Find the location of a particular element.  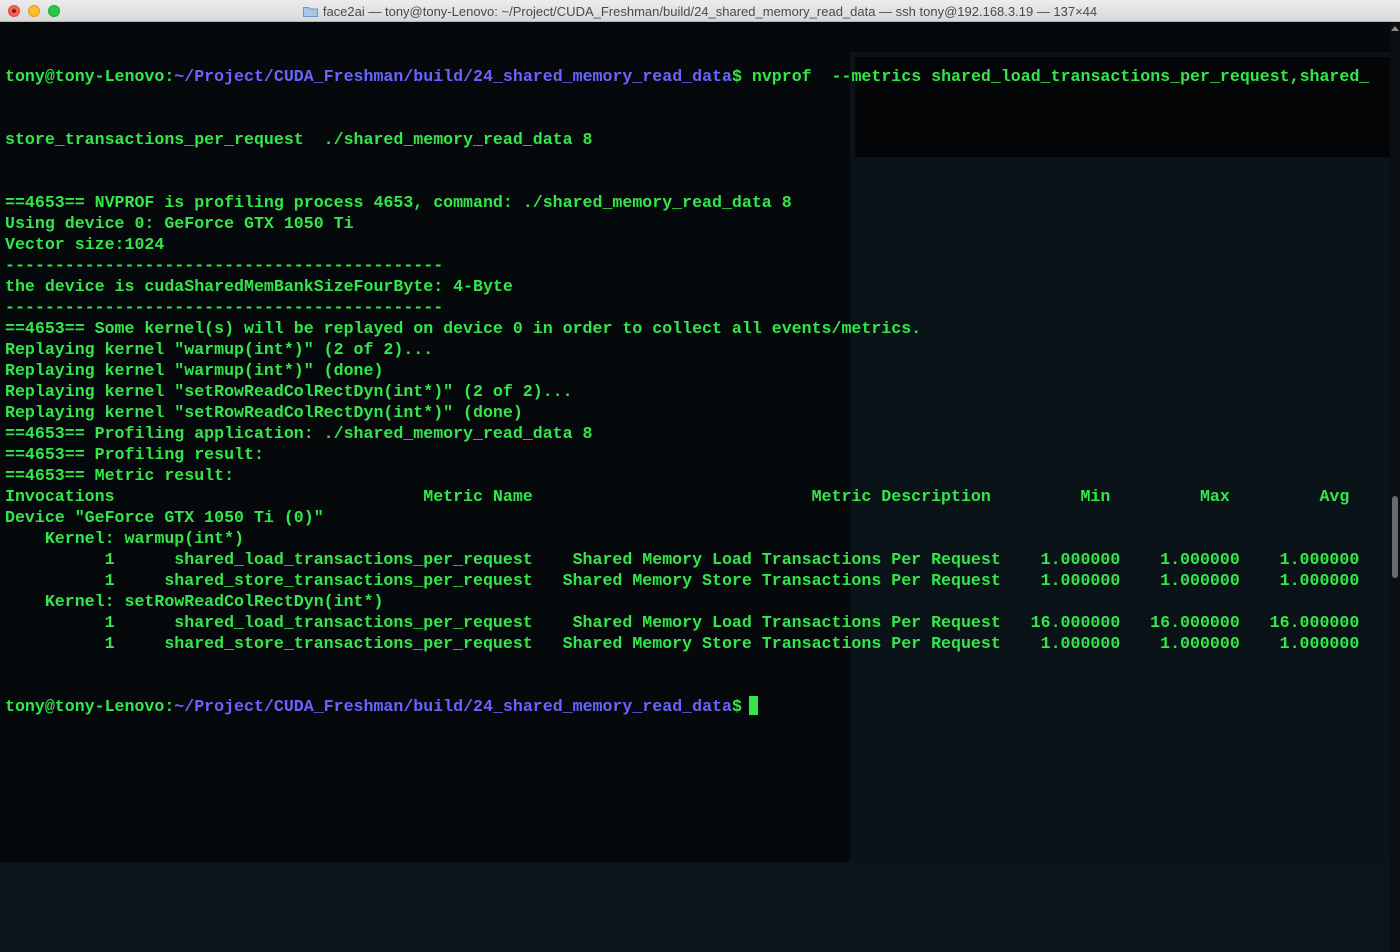

output-line: Kernel: setRowReadColRectDyn(int*) is located at coordinates (194, 601).